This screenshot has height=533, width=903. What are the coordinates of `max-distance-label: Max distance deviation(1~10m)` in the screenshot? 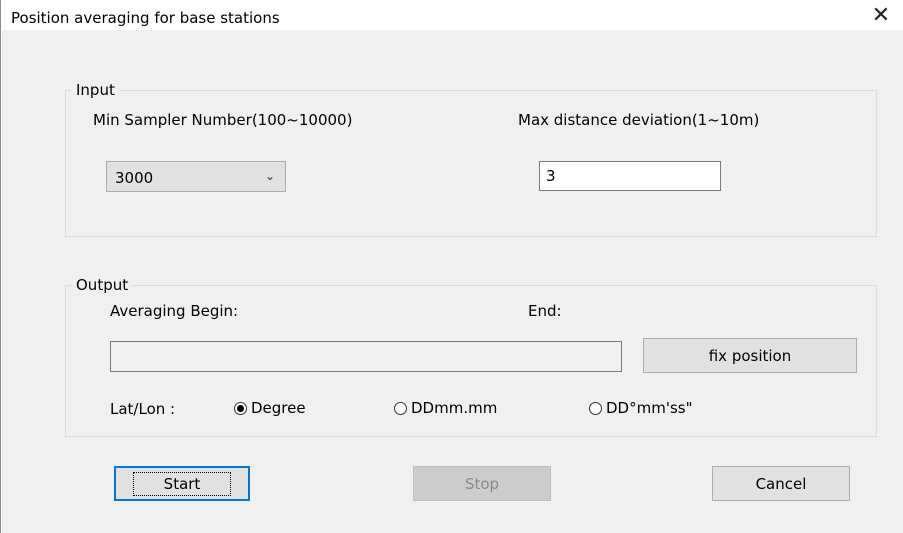 It's located at (639, 120).